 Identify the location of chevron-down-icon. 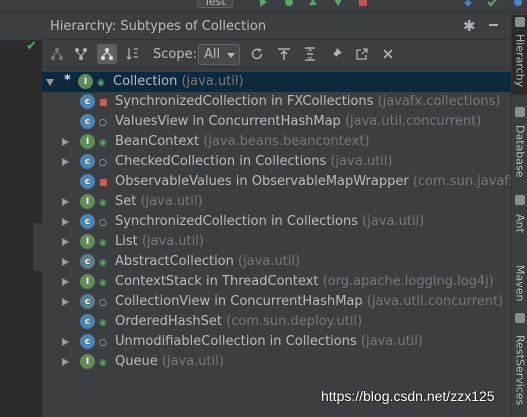
(231, 55).